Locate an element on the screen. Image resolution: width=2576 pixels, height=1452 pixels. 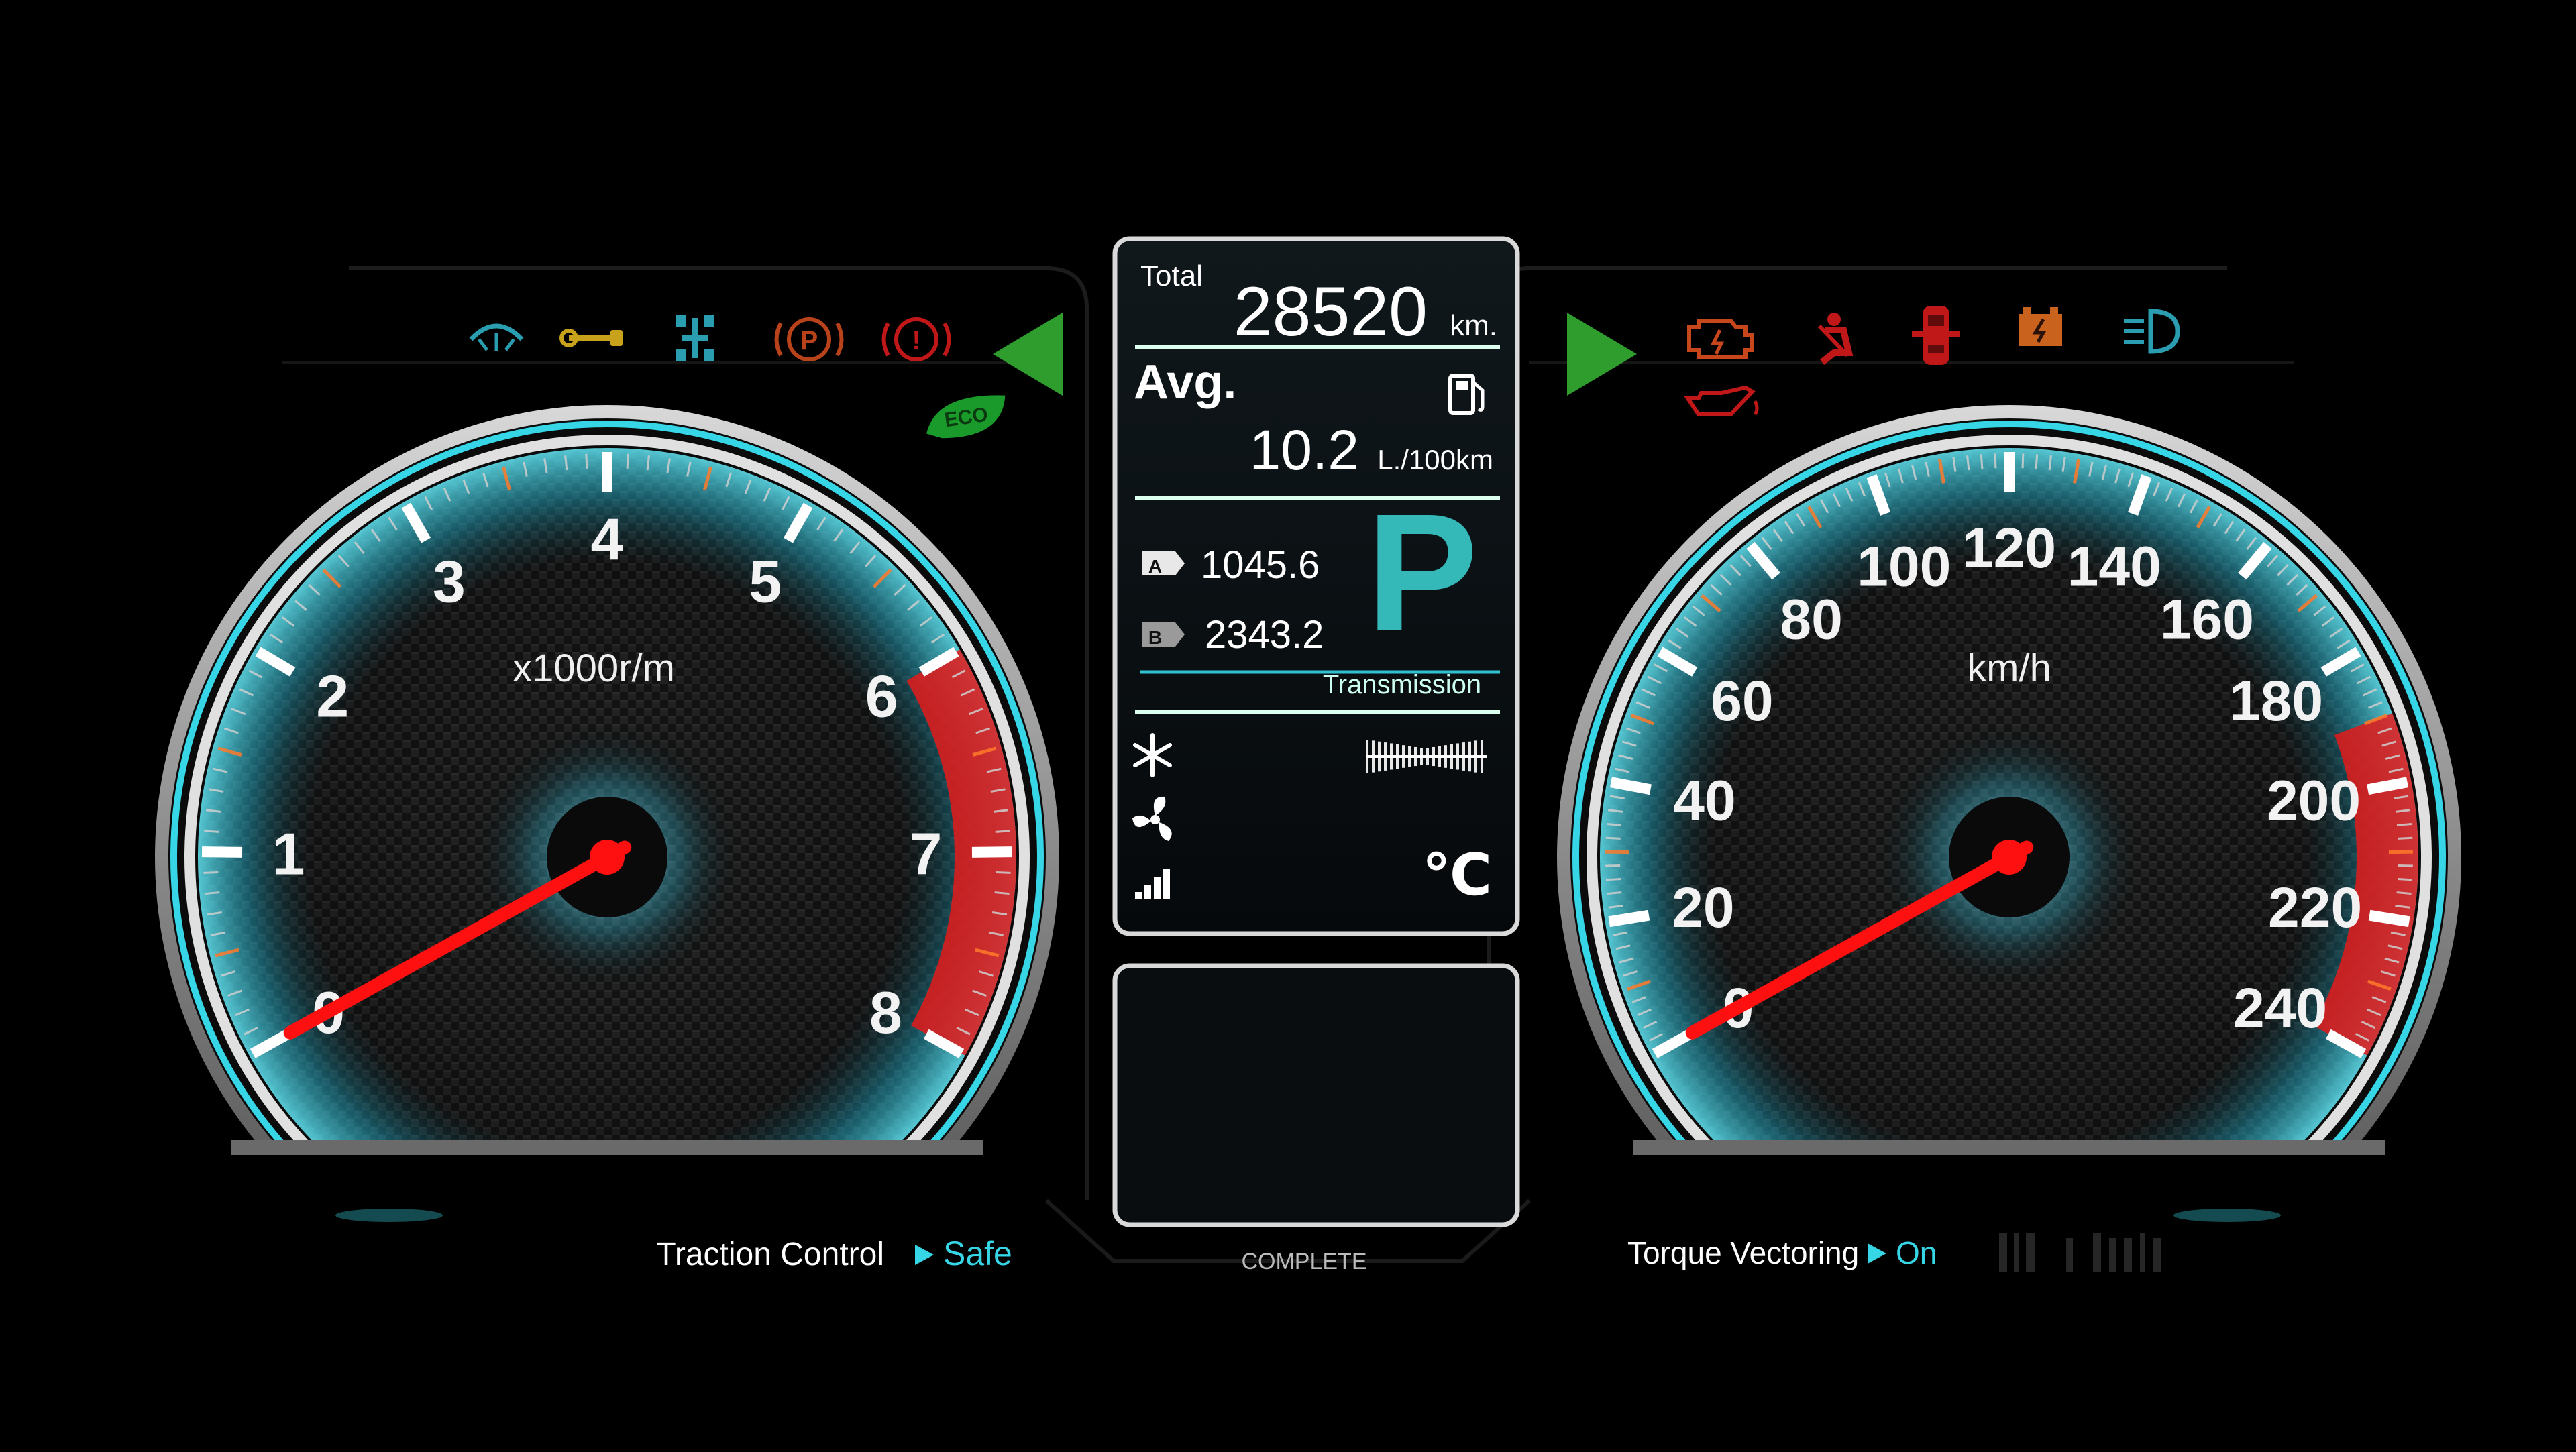
avg-label: Avg. is located at coordinates (1185, 382).